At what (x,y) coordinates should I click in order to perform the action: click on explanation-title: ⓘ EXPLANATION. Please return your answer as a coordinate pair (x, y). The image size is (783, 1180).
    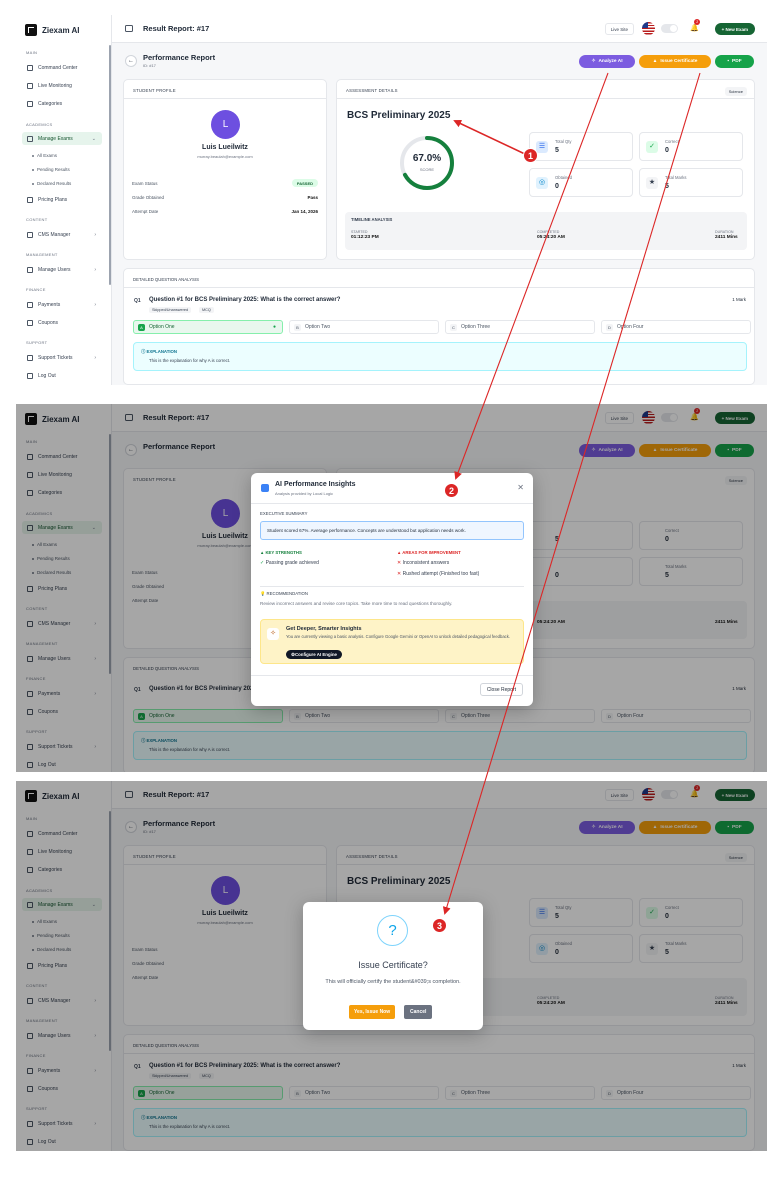
    Looking at the image, I should click on (159, 351).